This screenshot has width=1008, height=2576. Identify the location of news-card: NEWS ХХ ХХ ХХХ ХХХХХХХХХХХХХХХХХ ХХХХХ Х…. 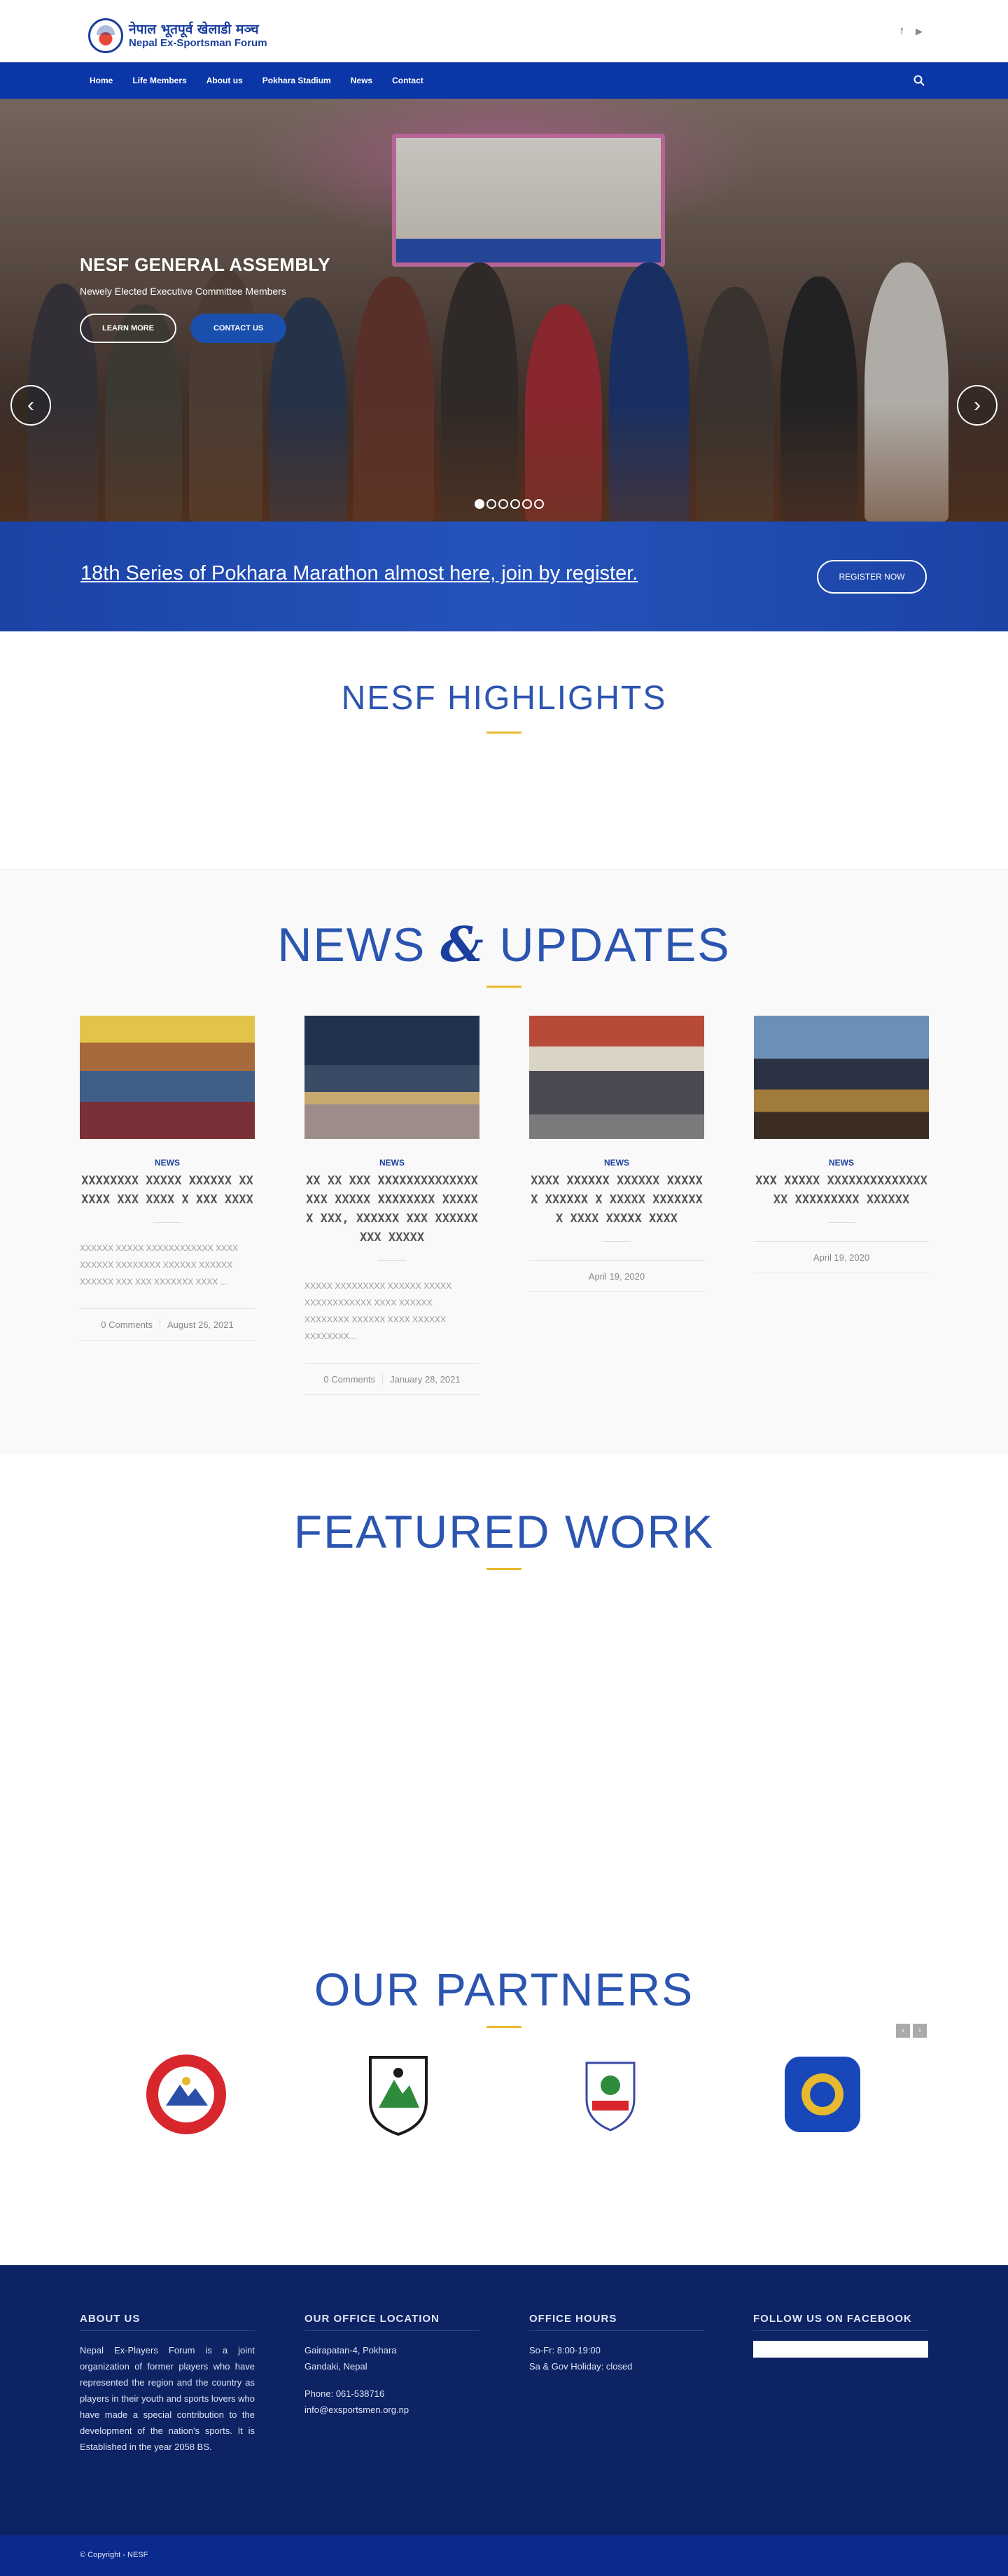
(391, 1205).